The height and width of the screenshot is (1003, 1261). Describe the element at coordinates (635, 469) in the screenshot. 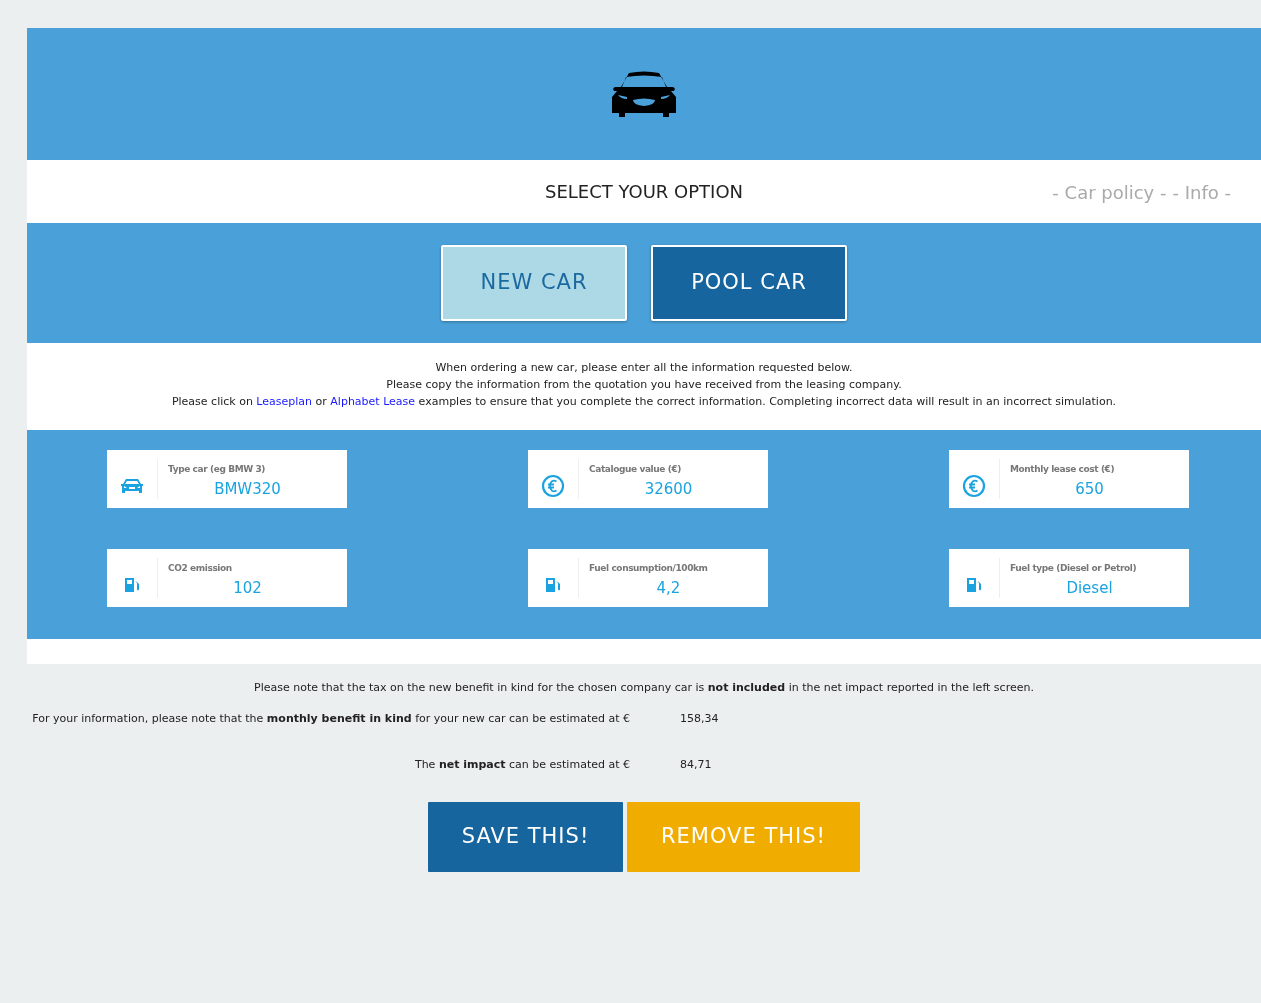

I see `field-label: Catalogue value (€)` at that location.